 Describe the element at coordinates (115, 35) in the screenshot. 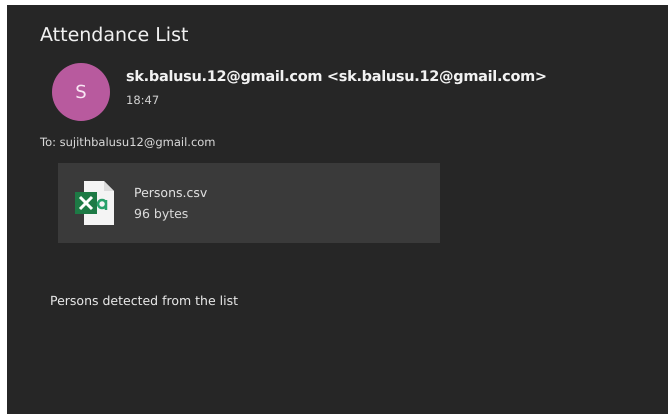

I see `email-subject: Attendance List` at that location.